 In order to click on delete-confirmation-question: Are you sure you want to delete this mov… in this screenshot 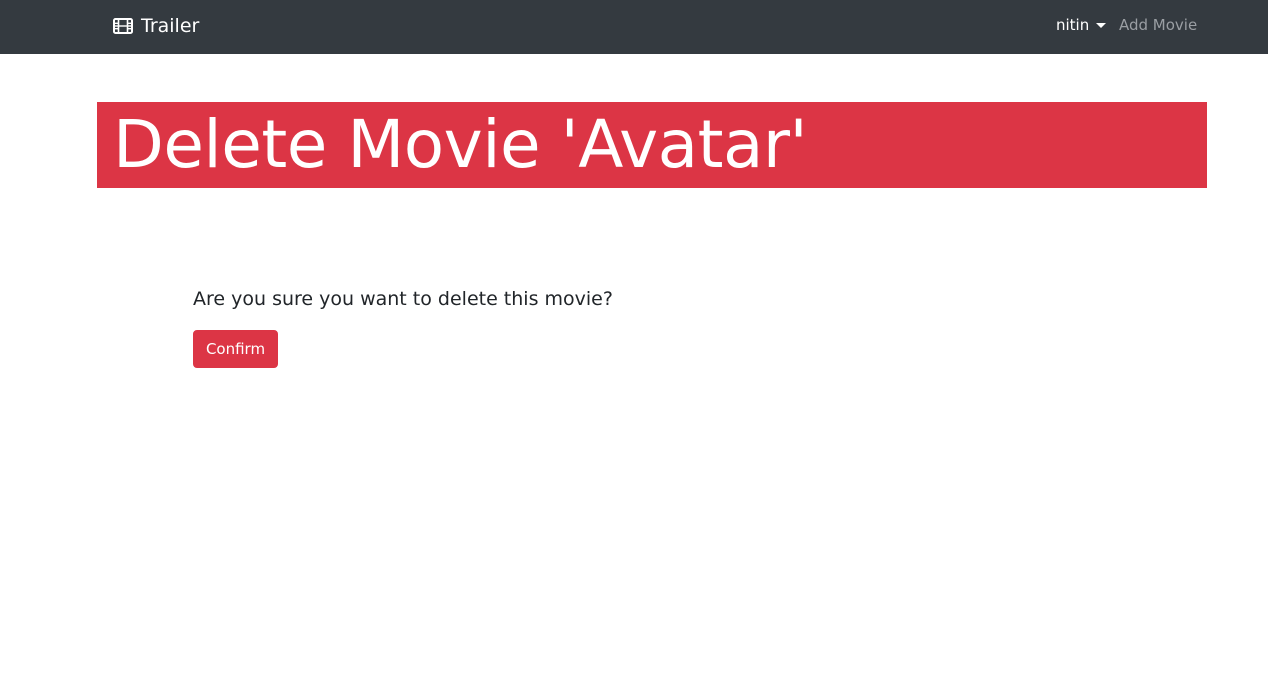, I will do `click(403, 299)`.